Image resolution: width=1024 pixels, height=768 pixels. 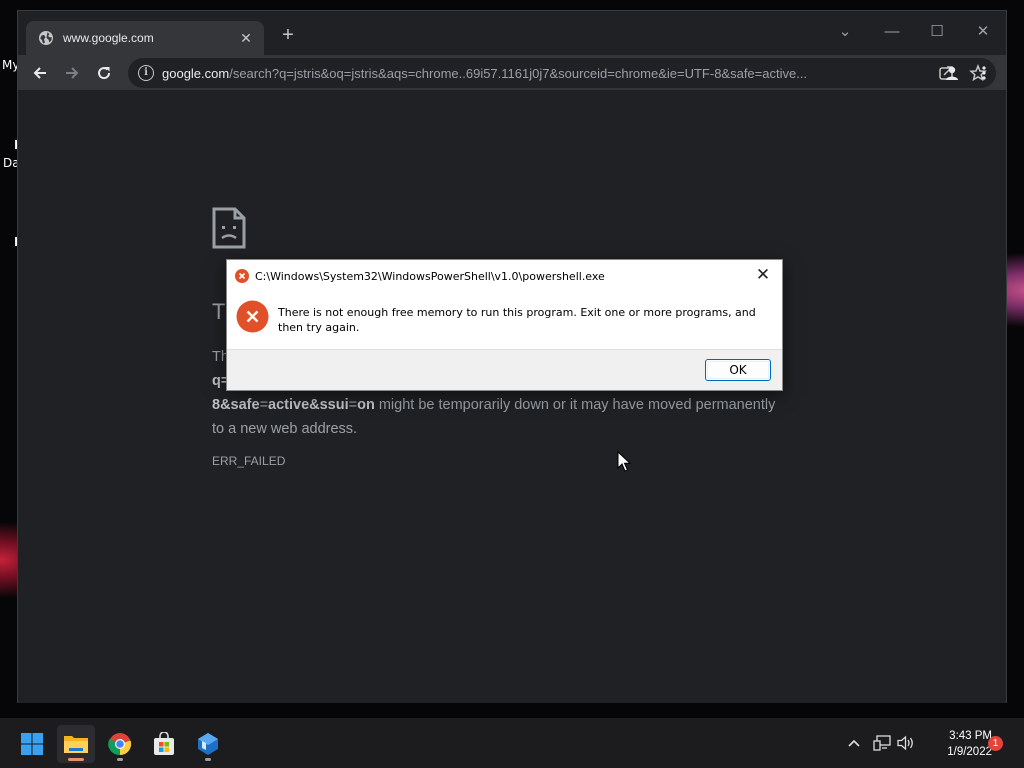 I want to click on sad-document-icon, so click(x=229, y=228).